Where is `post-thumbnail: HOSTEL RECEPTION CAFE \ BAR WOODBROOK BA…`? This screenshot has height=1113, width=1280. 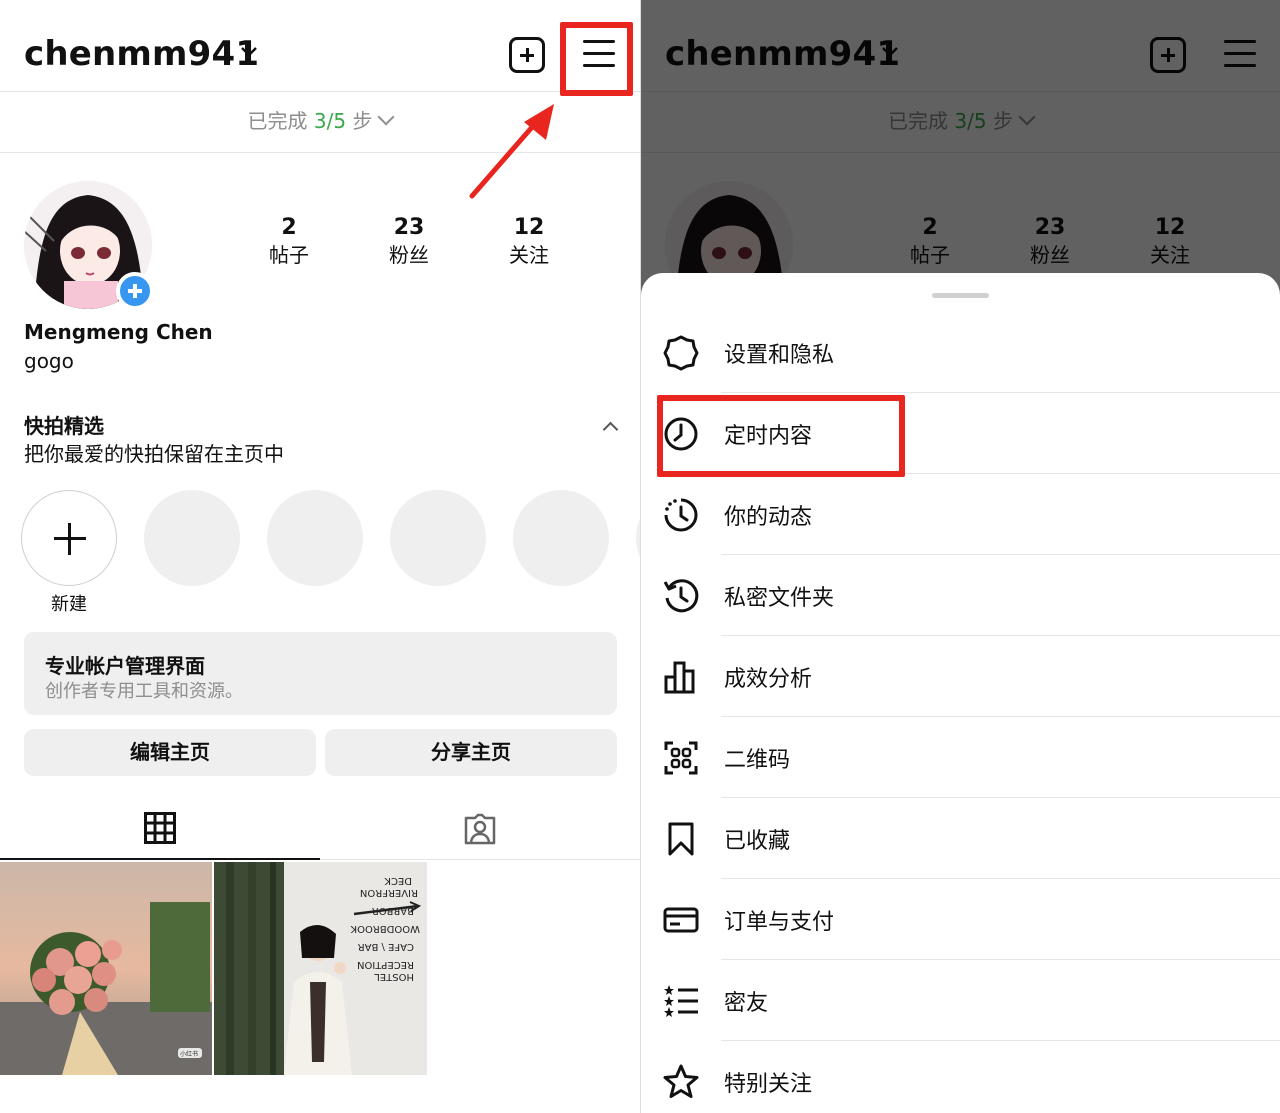
post-thumbnail: HOSTEL RECEPTION CAFE \ BAR WOODBROOK BA… is located at coordinates (320, 968).